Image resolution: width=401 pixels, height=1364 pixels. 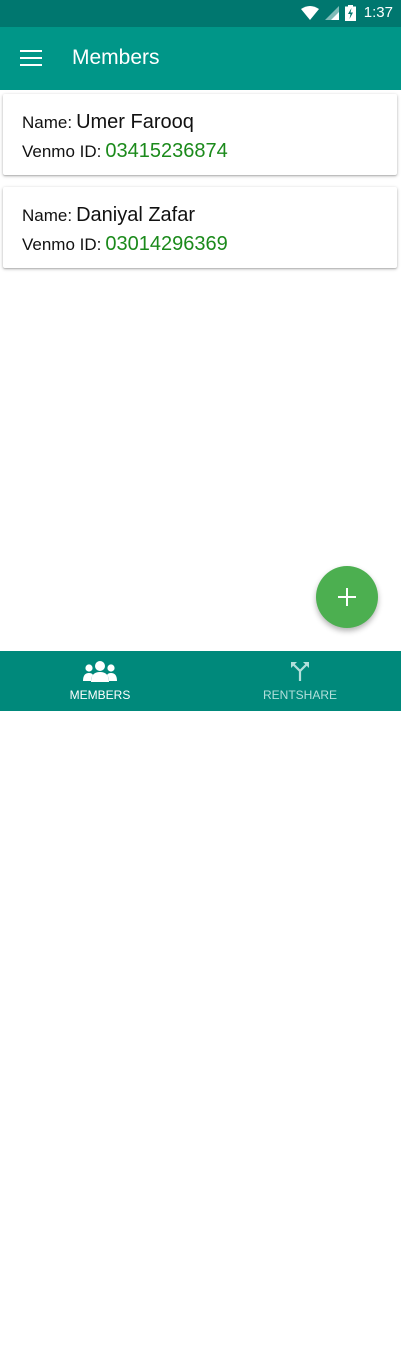 What do you see at coordinates (100, 671) in the screenshot?
I see `people-icon` at bounding box center [100, 671].